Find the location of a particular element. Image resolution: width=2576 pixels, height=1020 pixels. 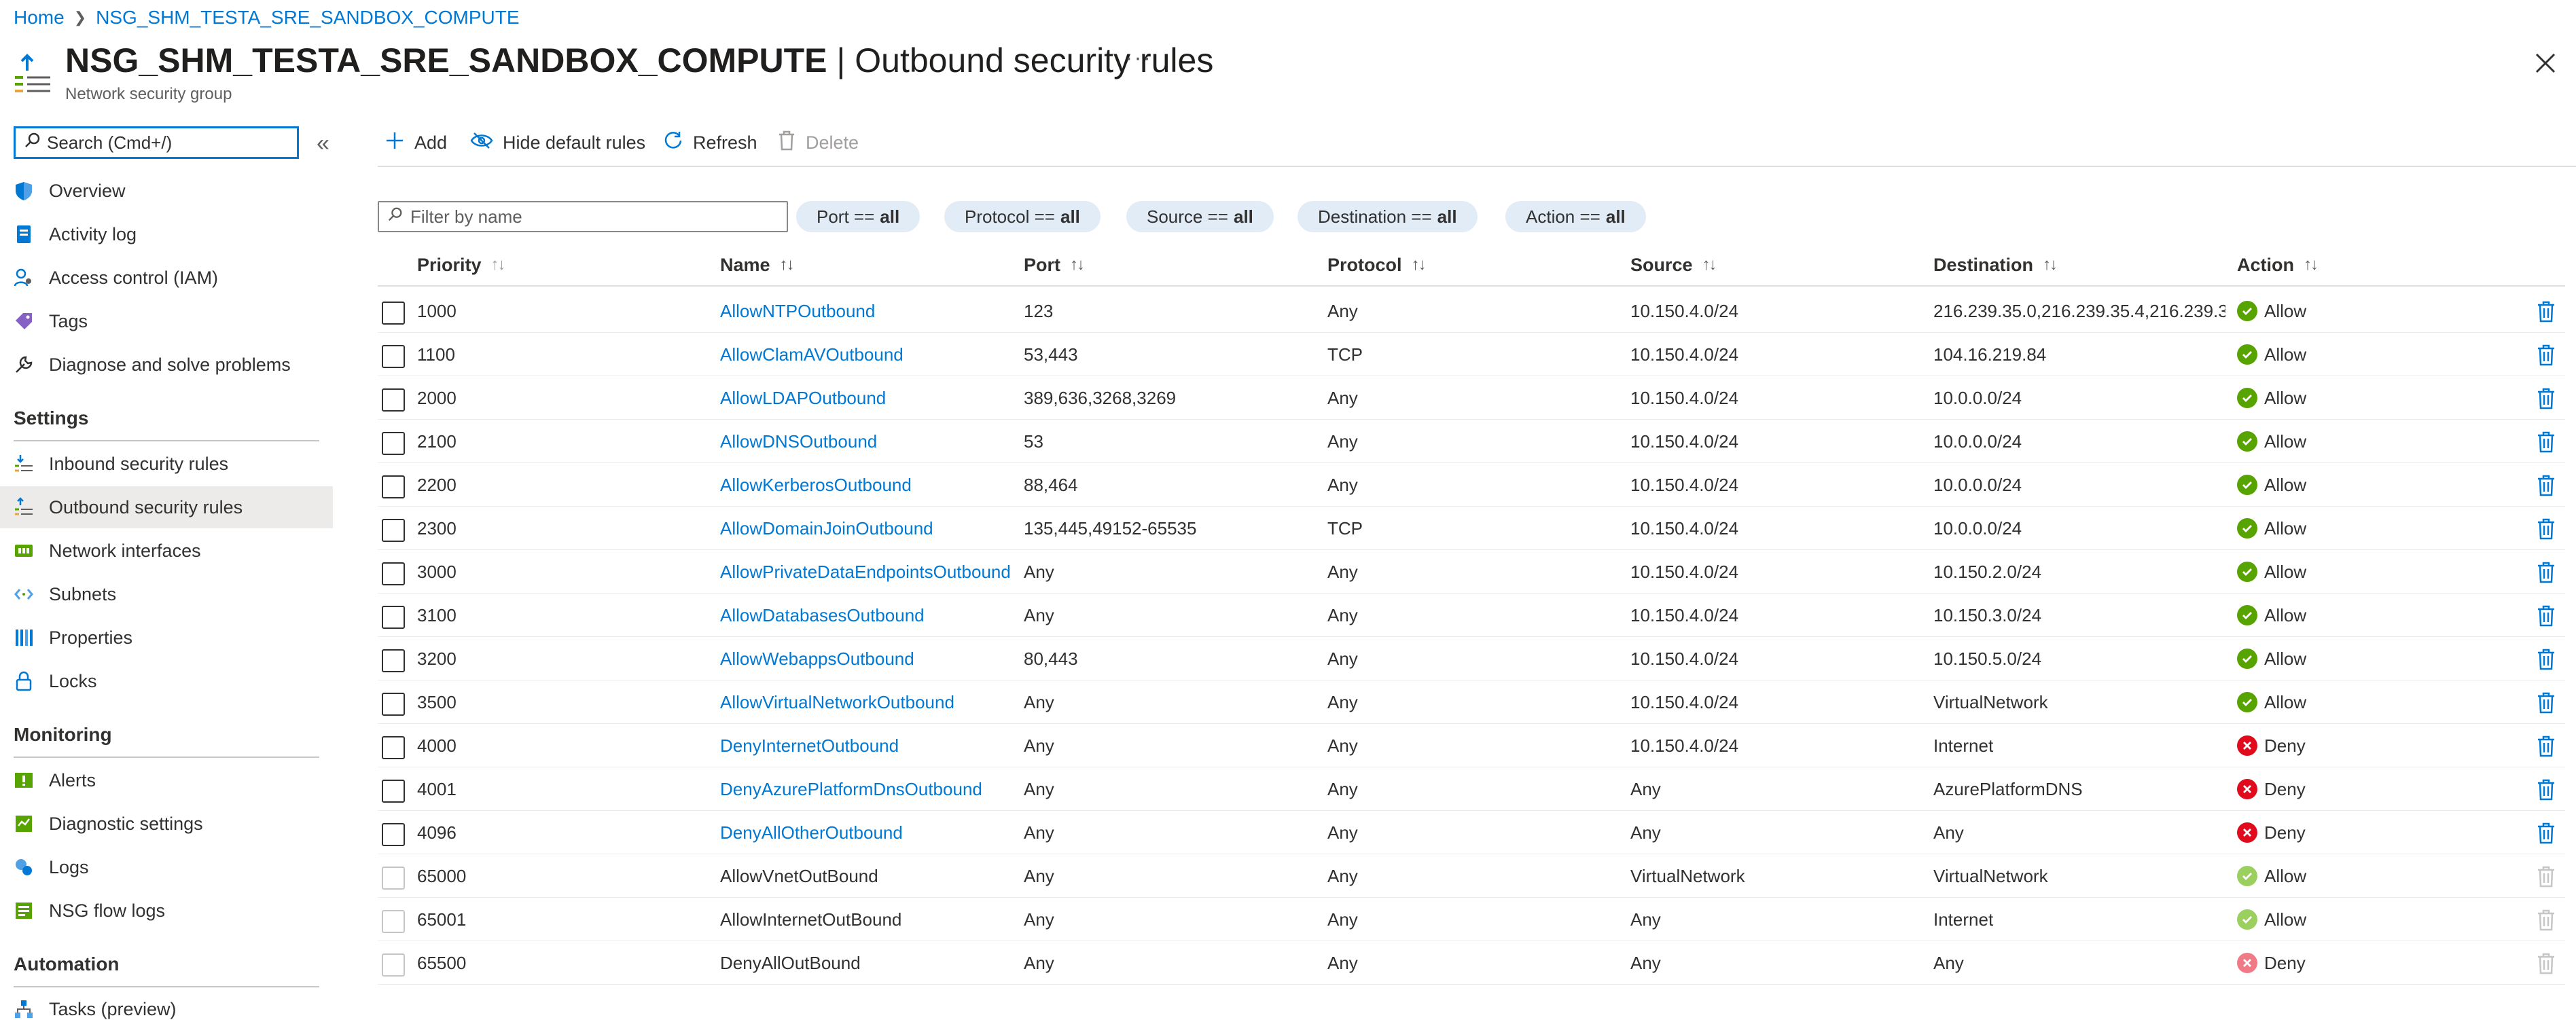

table-row: 4096 DenyAllOtherOutbound Any Any Any Any Deny is located at coordinates (1471, 832).